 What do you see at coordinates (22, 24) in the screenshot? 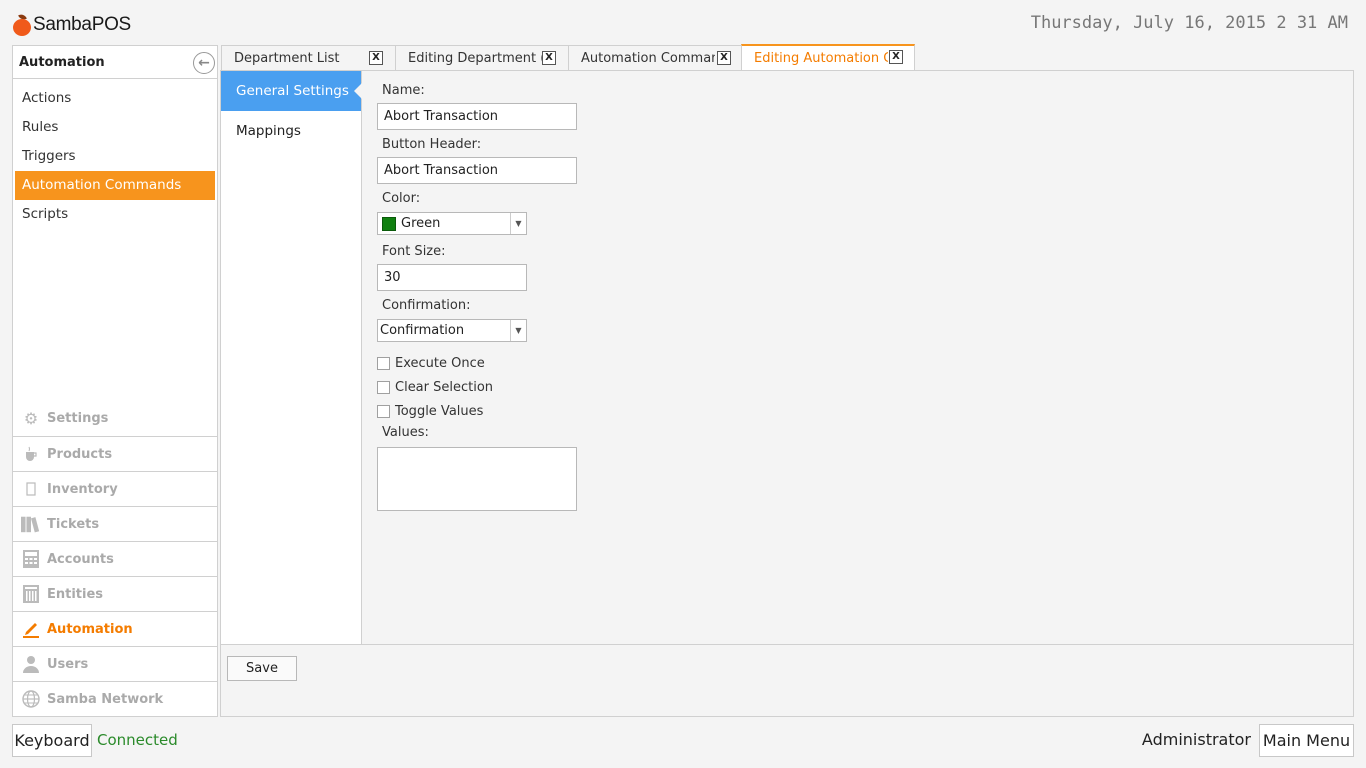
I see `apple-icon` at bounding box center [22, 24].